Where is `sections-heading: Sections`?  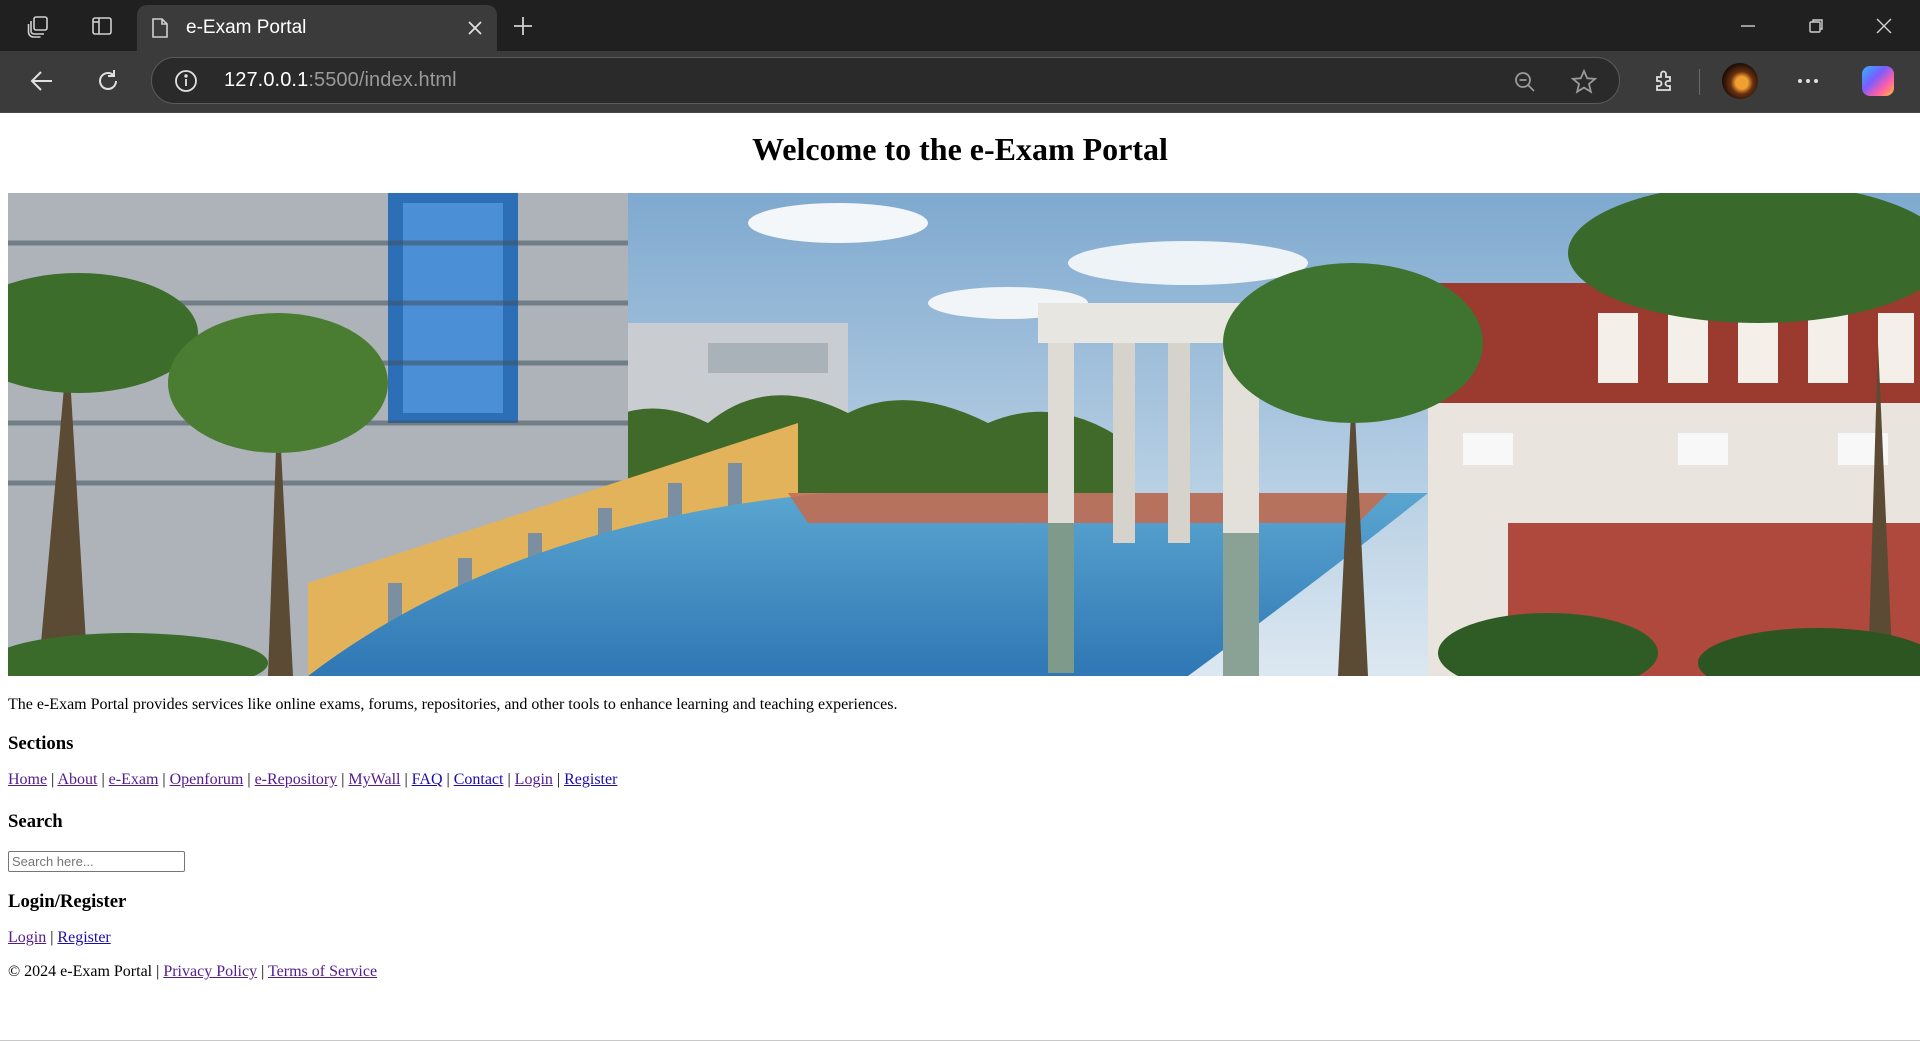
sections-heading: Sections is located at coordinates (41, 743).